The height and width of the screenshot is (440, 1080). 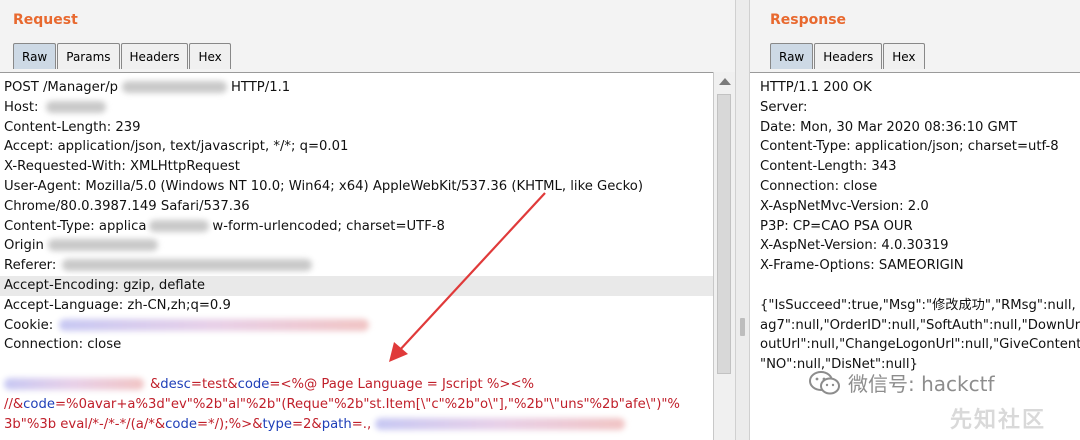 What do you see at coordinates (824, 382) in the screenshot?
I see `wechat-icon` at bounding box center [824, 382].